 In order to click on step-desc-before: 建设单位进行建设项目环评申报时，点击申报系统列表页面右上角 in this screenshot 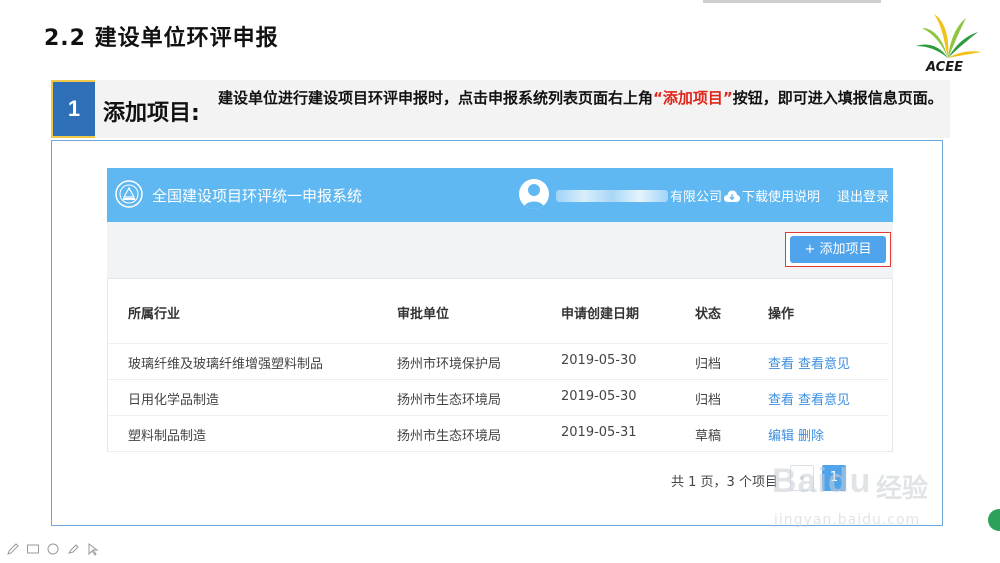, I will do `click(436, 98)`.